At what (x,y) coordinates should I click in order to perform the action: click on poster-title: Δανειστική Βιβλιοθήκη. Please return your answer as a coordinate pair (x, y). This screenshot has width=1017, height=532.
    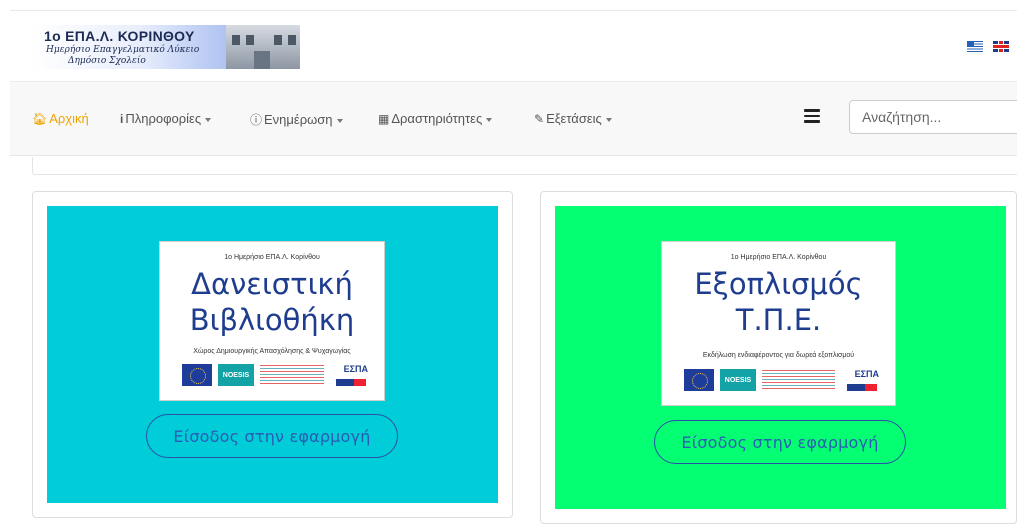
    Looking at the image, I should click on (272, 302).